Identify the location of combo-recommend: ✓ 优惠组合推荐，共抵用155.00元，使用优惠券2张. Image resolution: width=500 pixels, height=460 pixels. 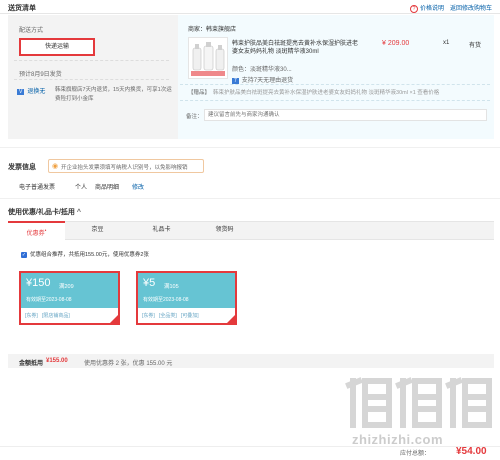
(85, 254).